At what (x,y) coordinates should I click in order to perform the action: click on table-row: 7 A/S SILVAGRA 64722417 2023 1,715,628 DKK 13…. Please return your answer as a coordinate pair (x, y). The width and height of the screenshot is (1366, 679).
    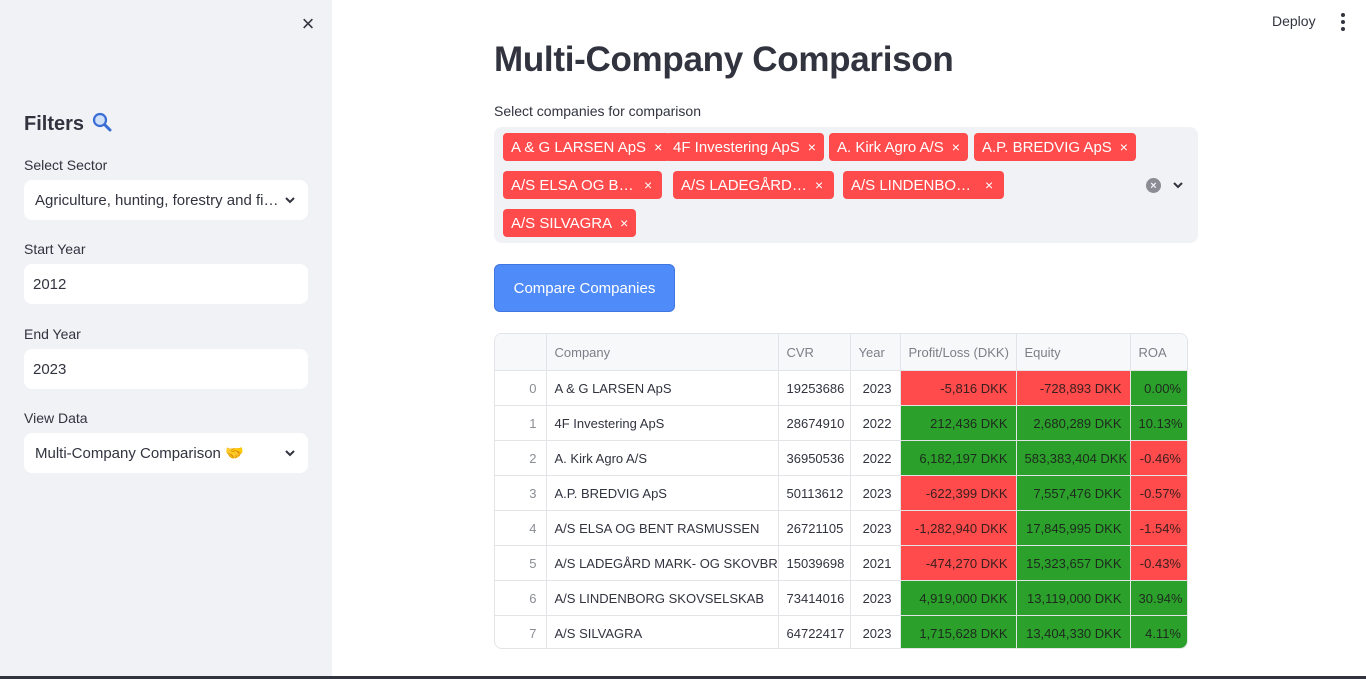
    Looking at the image, I should click on (841, 631).